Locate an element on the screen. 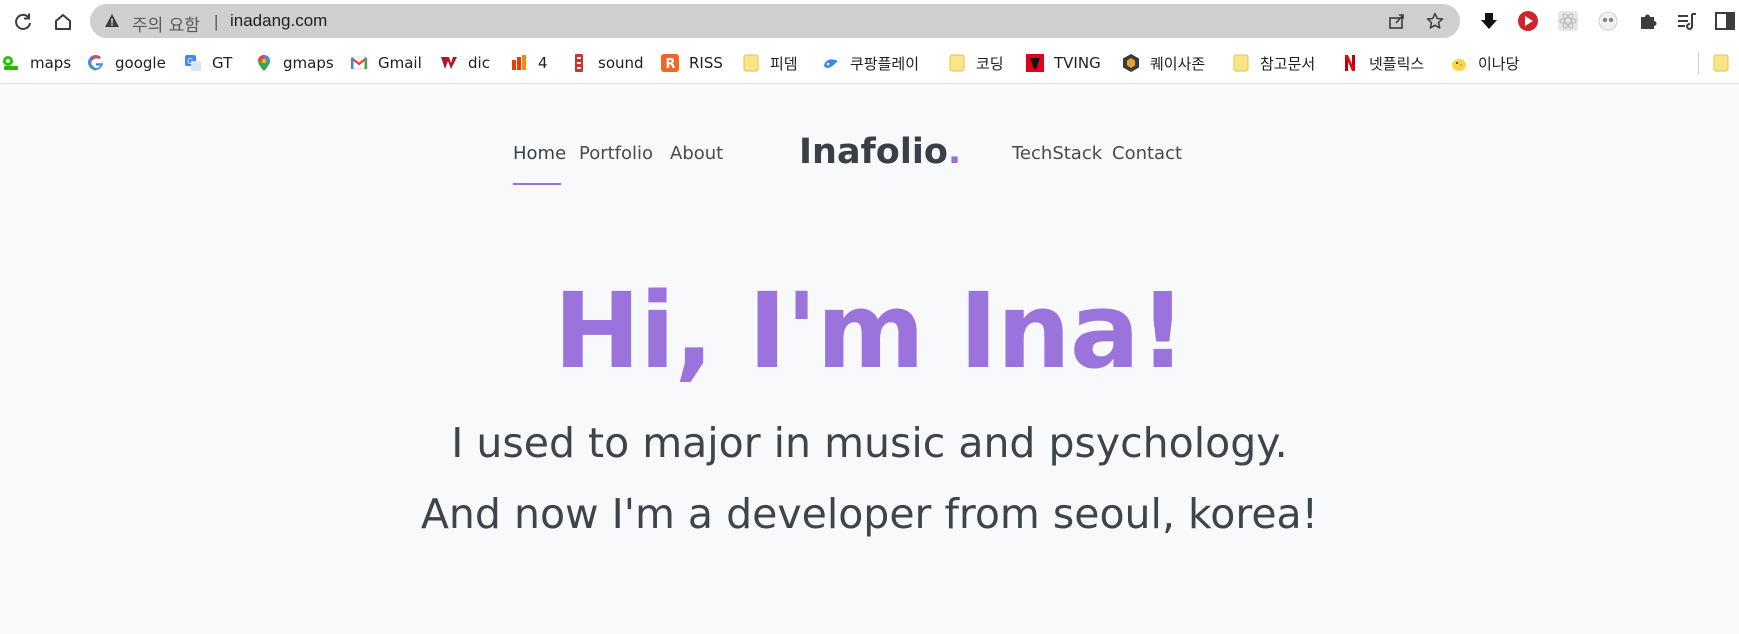 The width and height of the screenshot is (1739, 634). bookmark-label: Gmail is located at coordinates (400, 63).